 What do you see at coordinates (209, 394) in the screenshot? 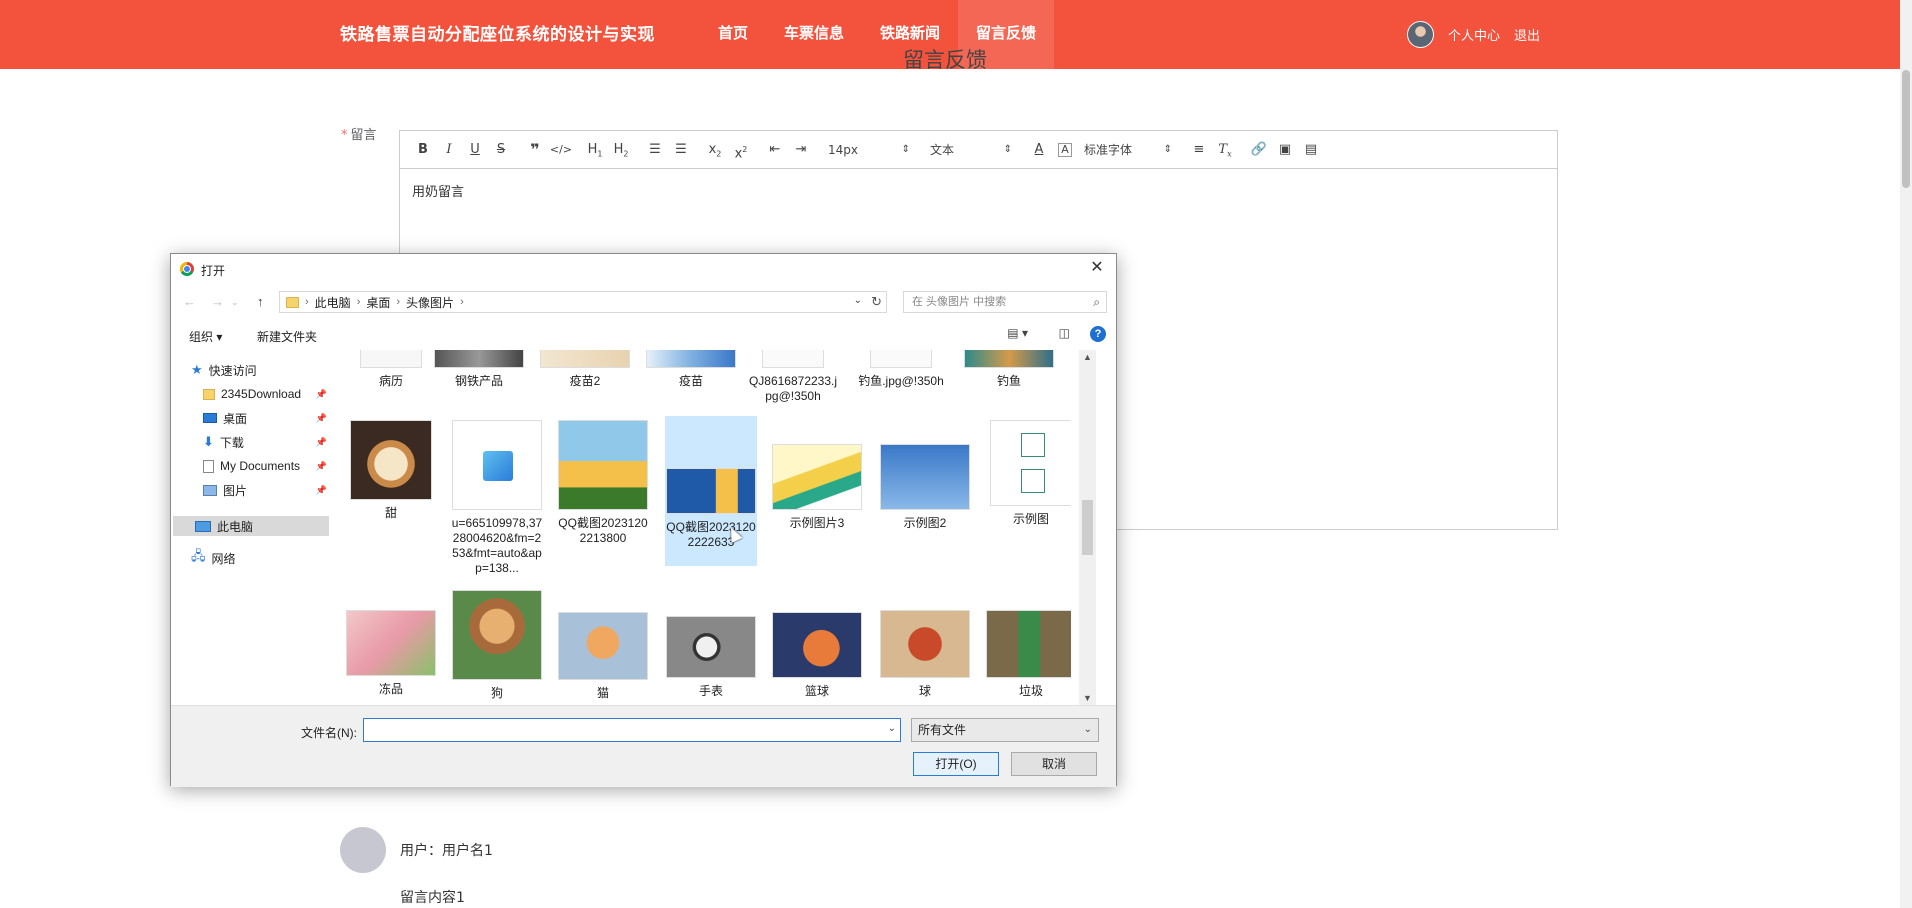
I see `folder-icon` at bounding box center [209, 394].